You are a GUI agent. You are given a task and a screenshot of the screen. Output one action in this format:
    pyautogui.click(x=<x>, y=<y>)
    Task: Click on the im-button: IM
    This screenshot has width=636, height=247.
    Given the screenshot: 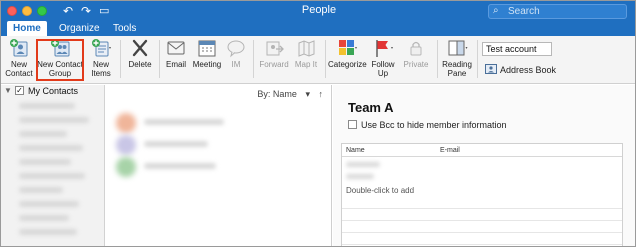 What is the action you would take?
    pyautogui.click(x=236, y=53)
    